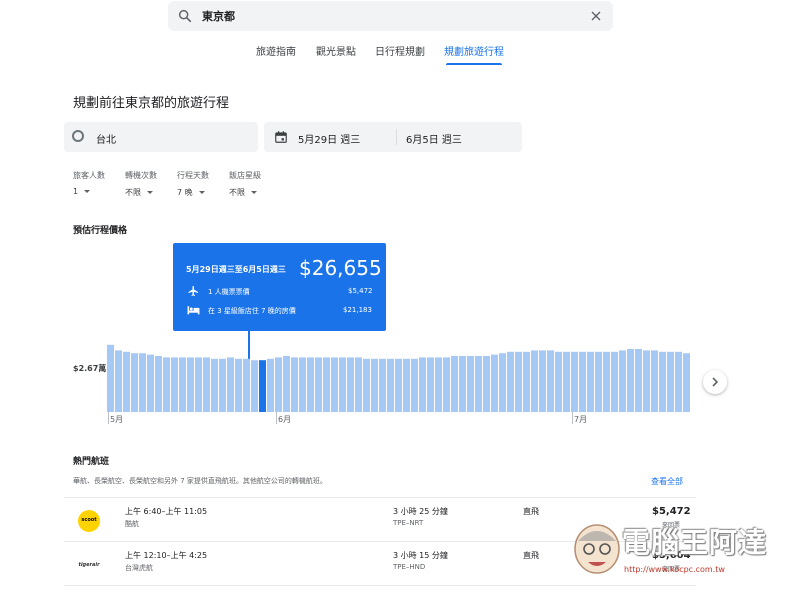 The image size is (800, 593). Describe the element at coordinates (191, 192) in the screenshot. I see `filter-nights-dropdown: 7 晚` at that location.